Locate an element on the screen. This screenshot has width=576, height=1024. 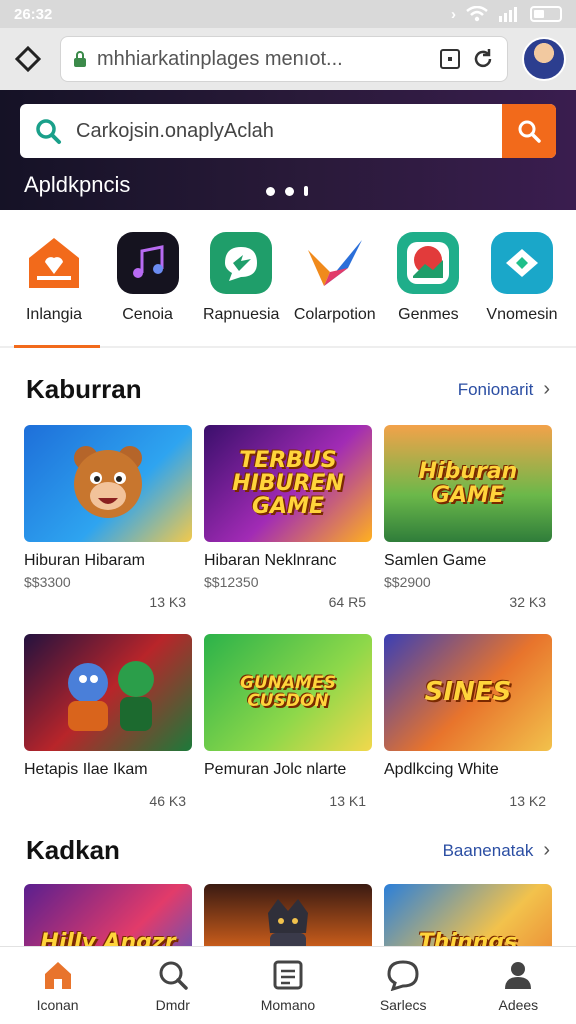
category-label: Vnomesin is located at coordinates (522, 314).